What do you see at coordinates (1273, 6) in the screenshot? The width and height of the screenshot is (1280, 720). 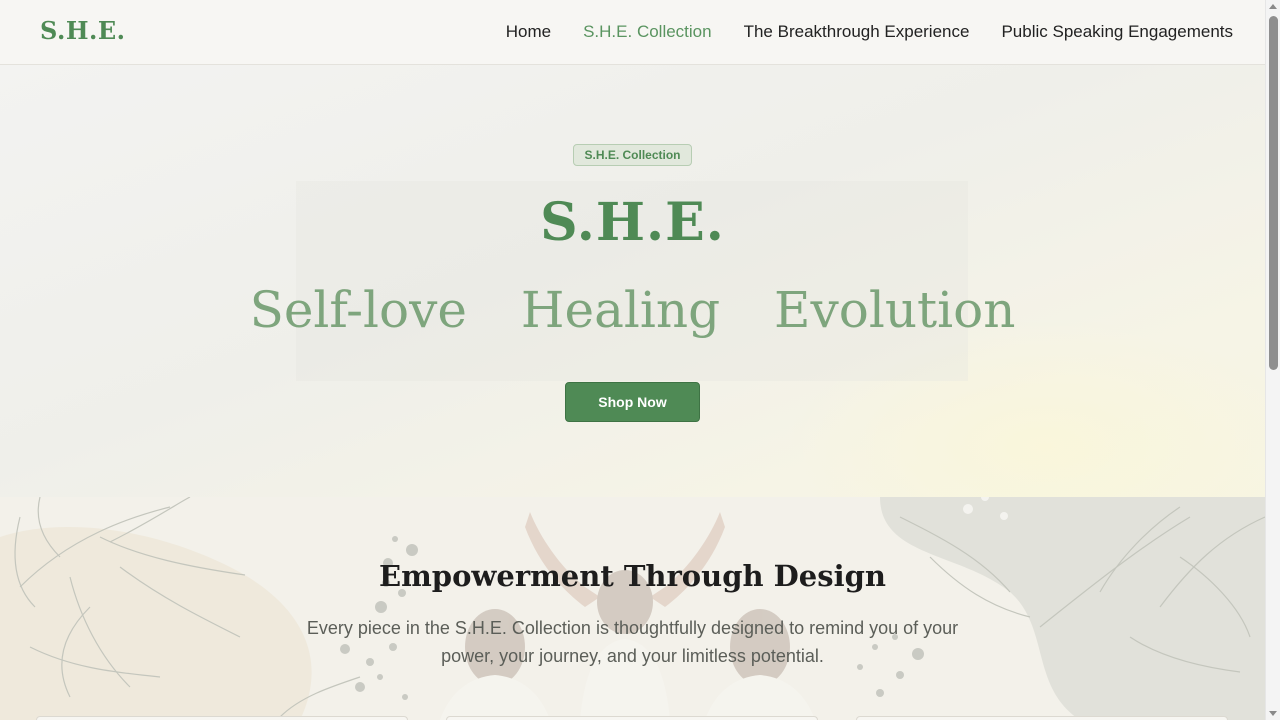 I see `scroll-up-arrow-icon` at bounding box center [1273, 6].